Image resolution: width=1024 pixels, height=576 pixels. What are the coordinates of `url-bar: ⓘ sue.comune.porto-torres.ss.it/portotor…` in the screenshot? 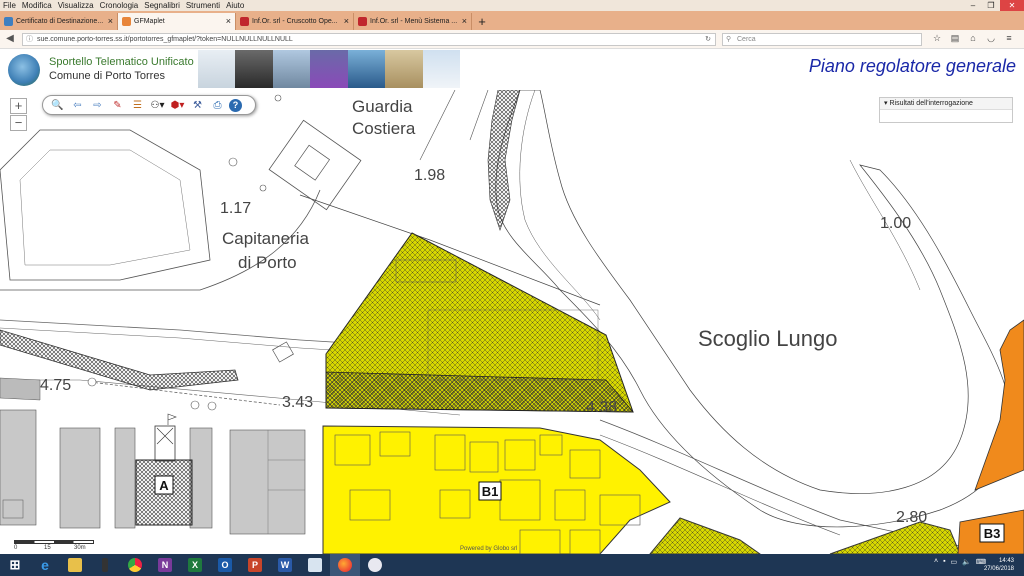 It's located at (369, 39).